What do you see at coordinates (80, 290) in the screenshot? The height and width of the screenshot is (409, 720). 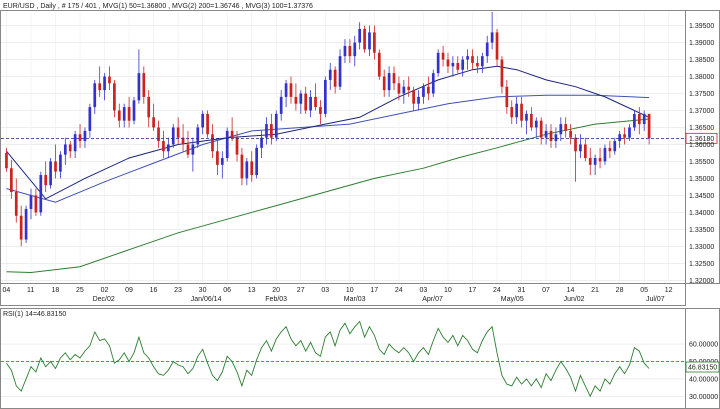 I see `date-tick-label: 25` at bounding box center [80, 290].